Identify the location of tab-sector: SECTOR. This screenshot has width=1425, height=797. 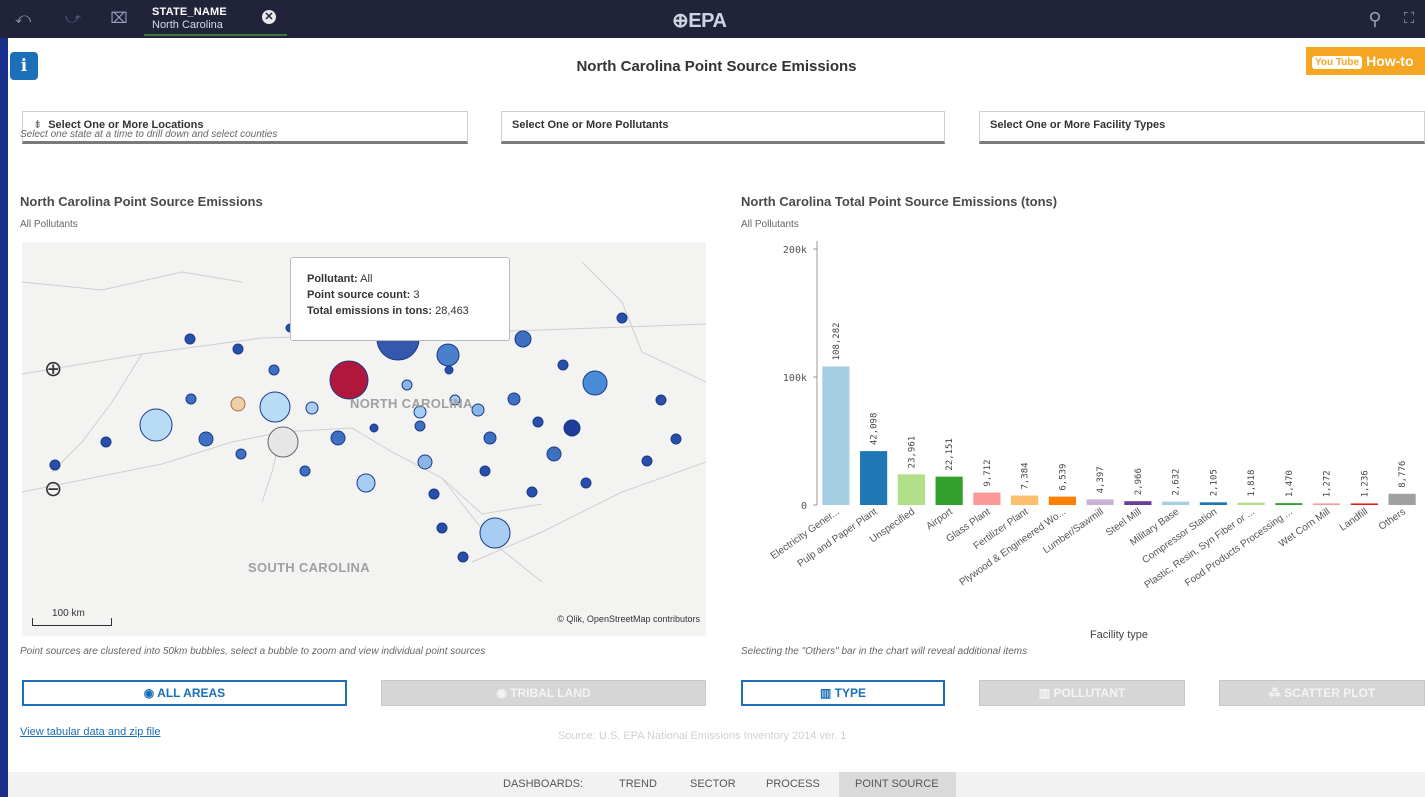
(713, 784).